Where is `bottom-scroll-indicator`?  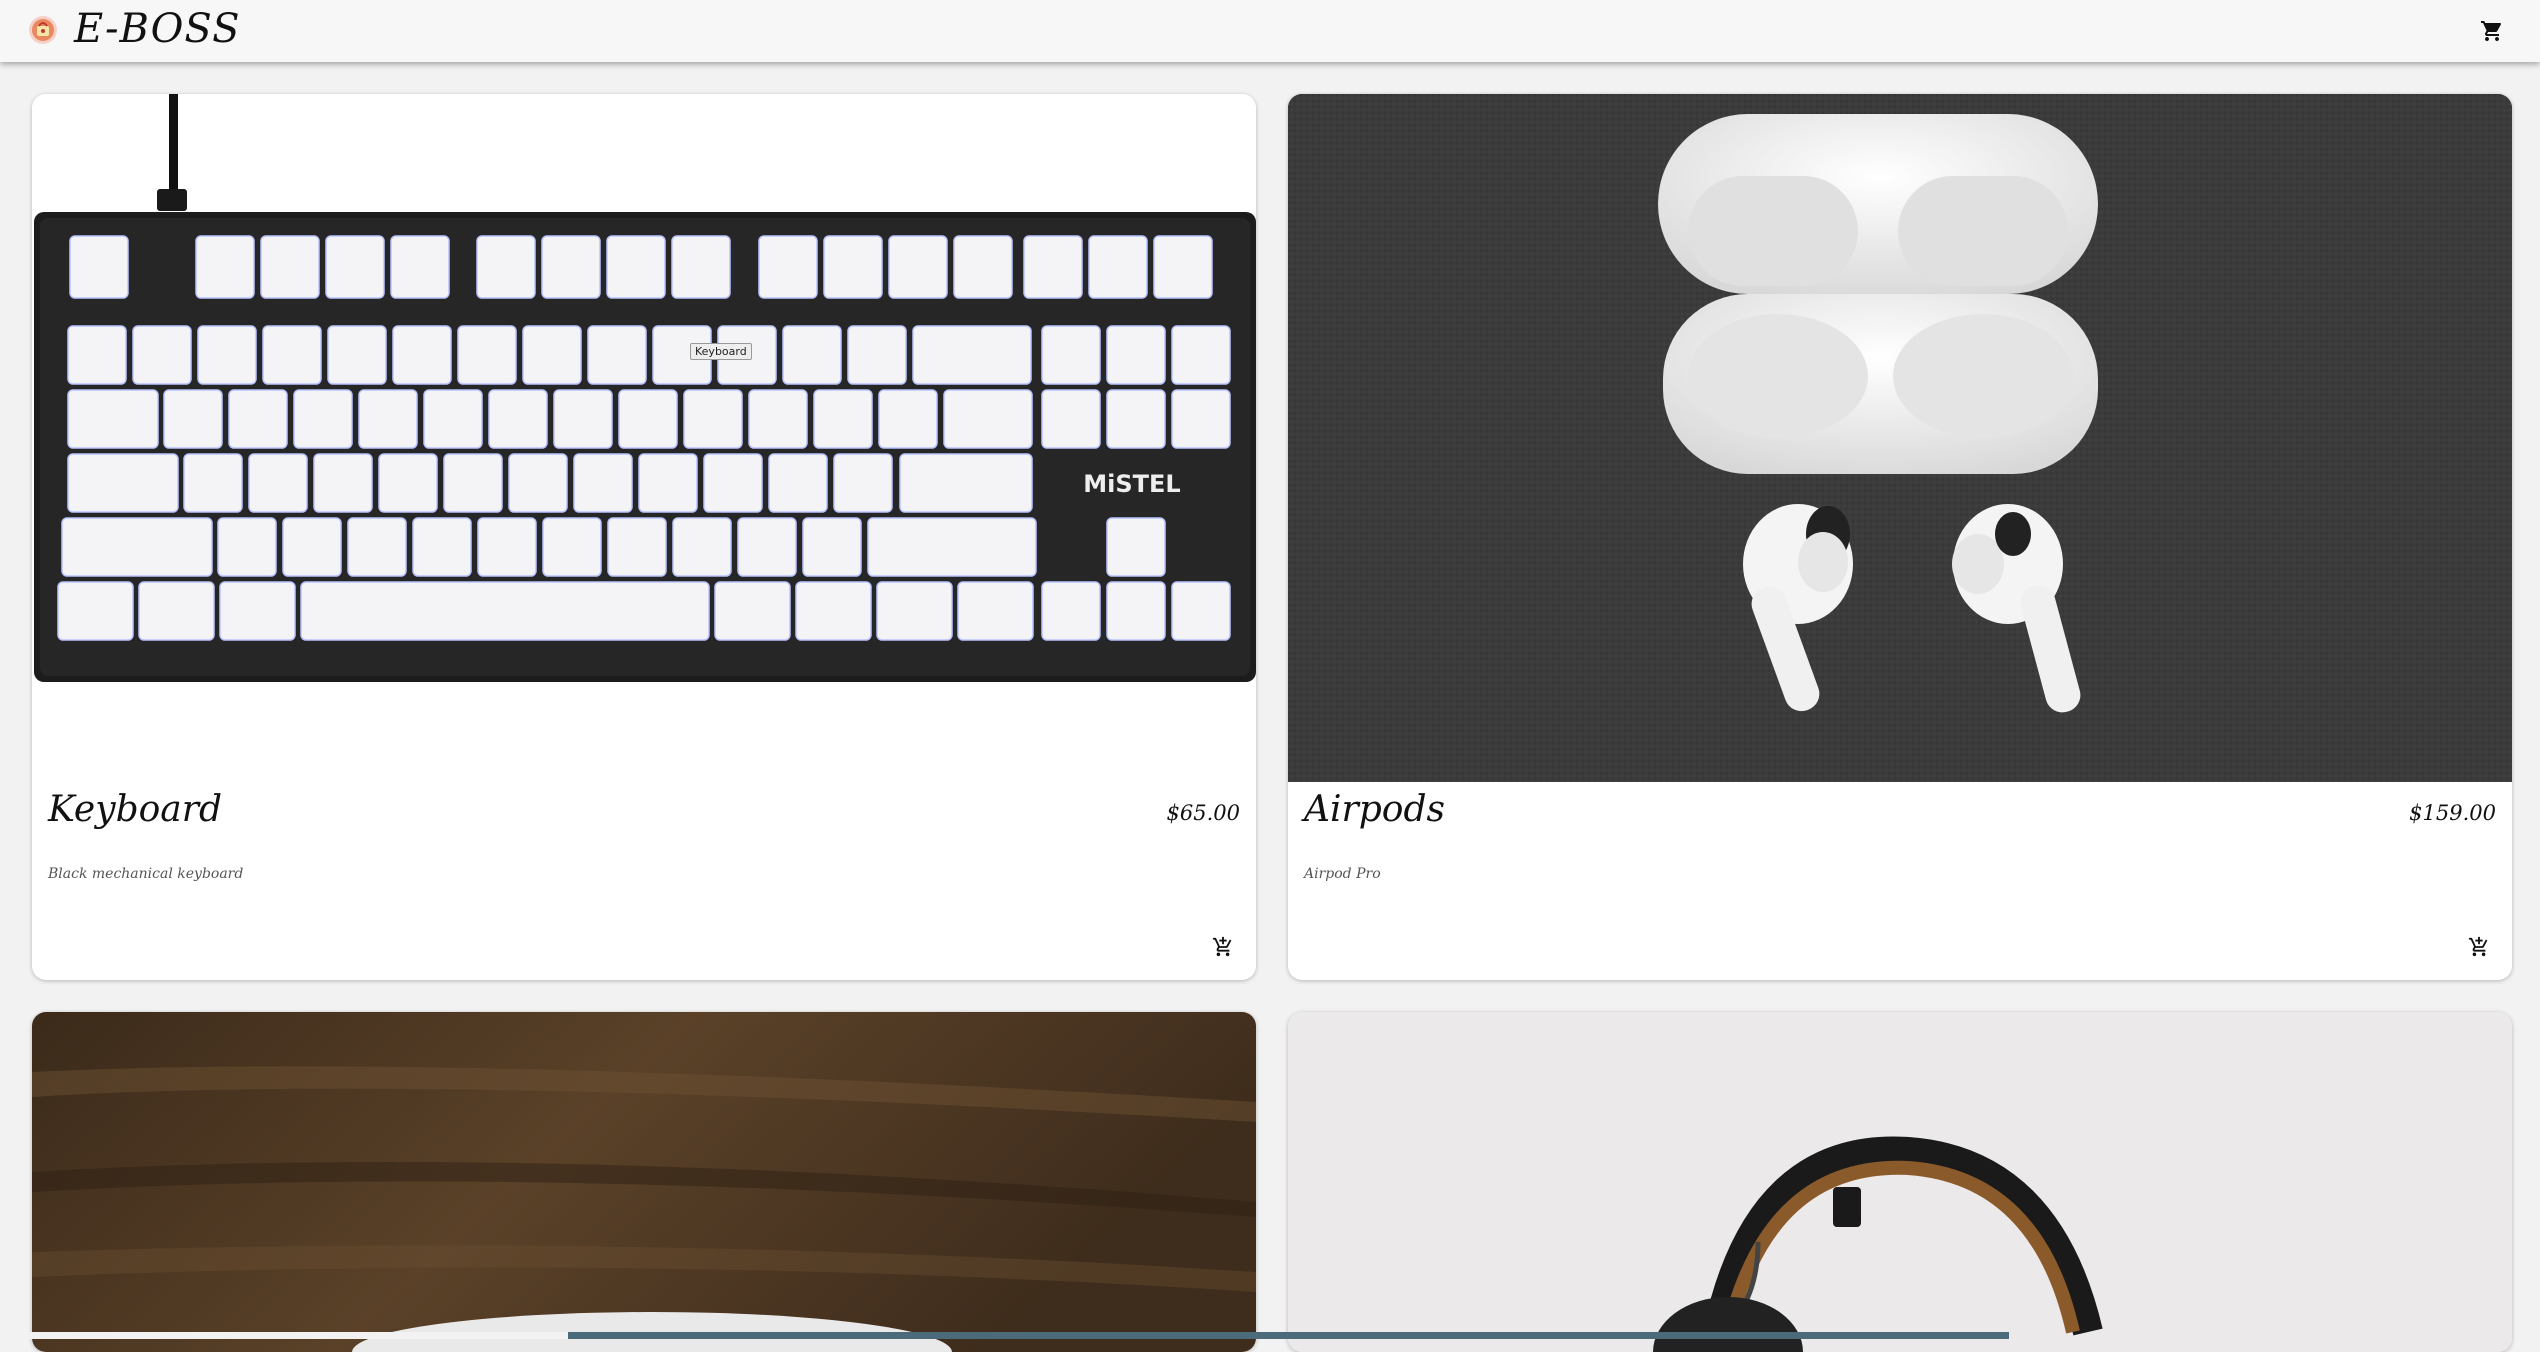 bottom-scroll-indicator is located at coordinates (1288, 1335).